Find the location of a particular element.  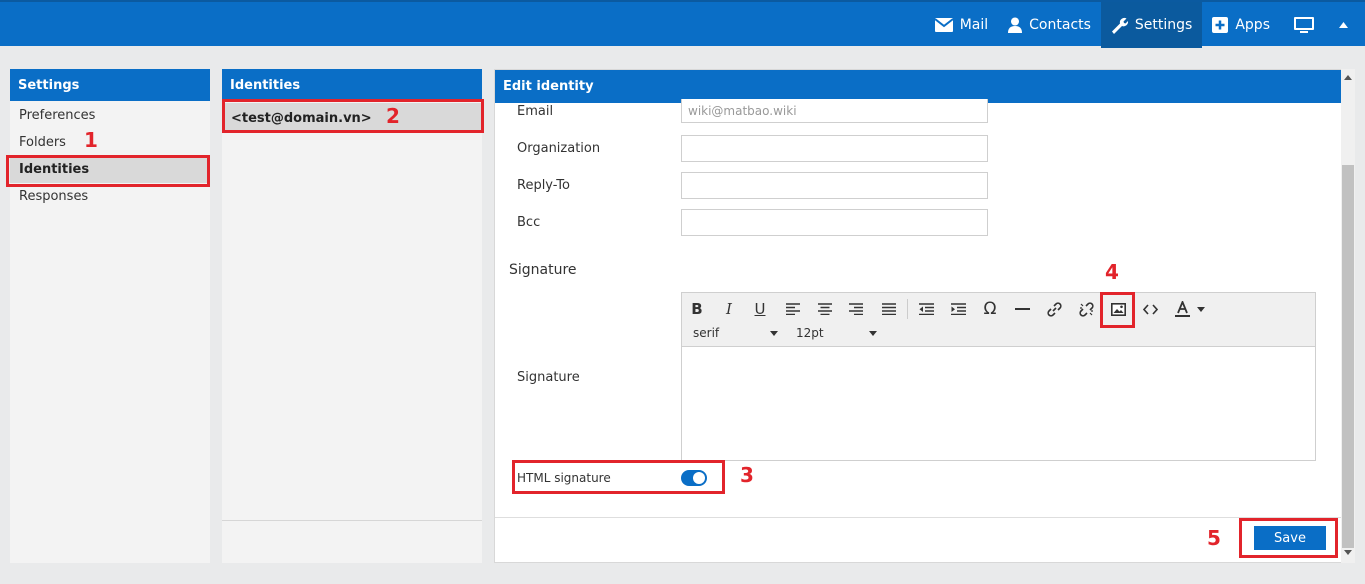

link-icon is located at coordinates (1054, 309).